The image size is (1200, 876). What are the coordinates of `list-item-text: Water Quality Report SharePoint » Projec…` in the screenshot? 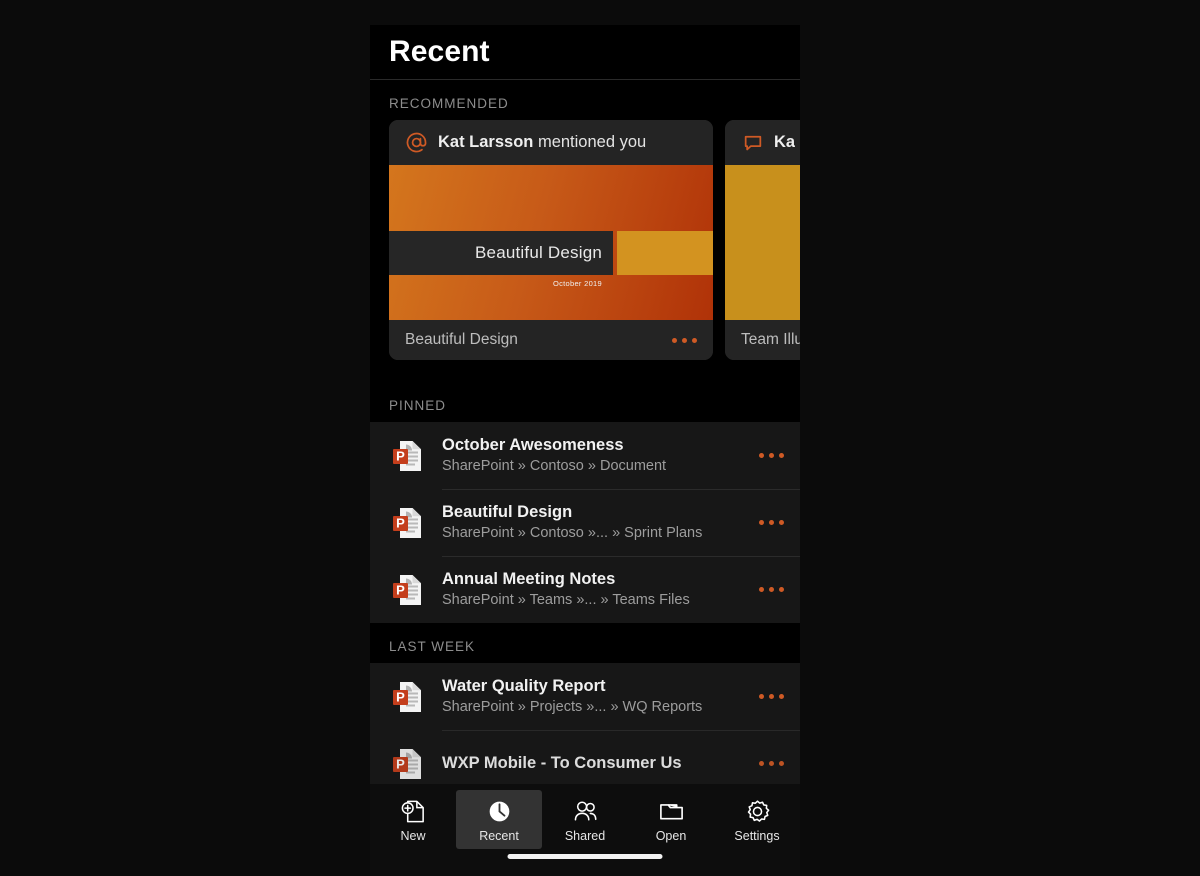 It's located at (600, 697).